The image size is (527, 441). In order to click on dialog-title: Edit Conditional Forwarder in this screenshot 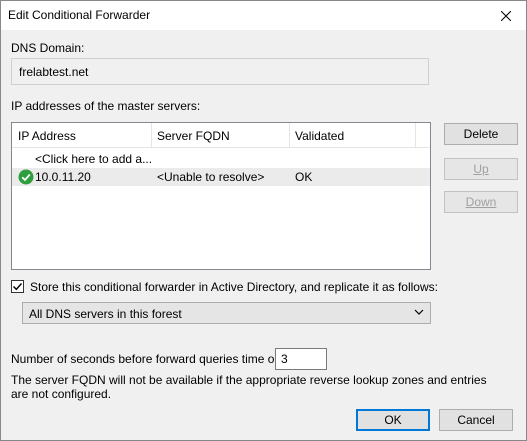, I will do `click(79, 15)`.